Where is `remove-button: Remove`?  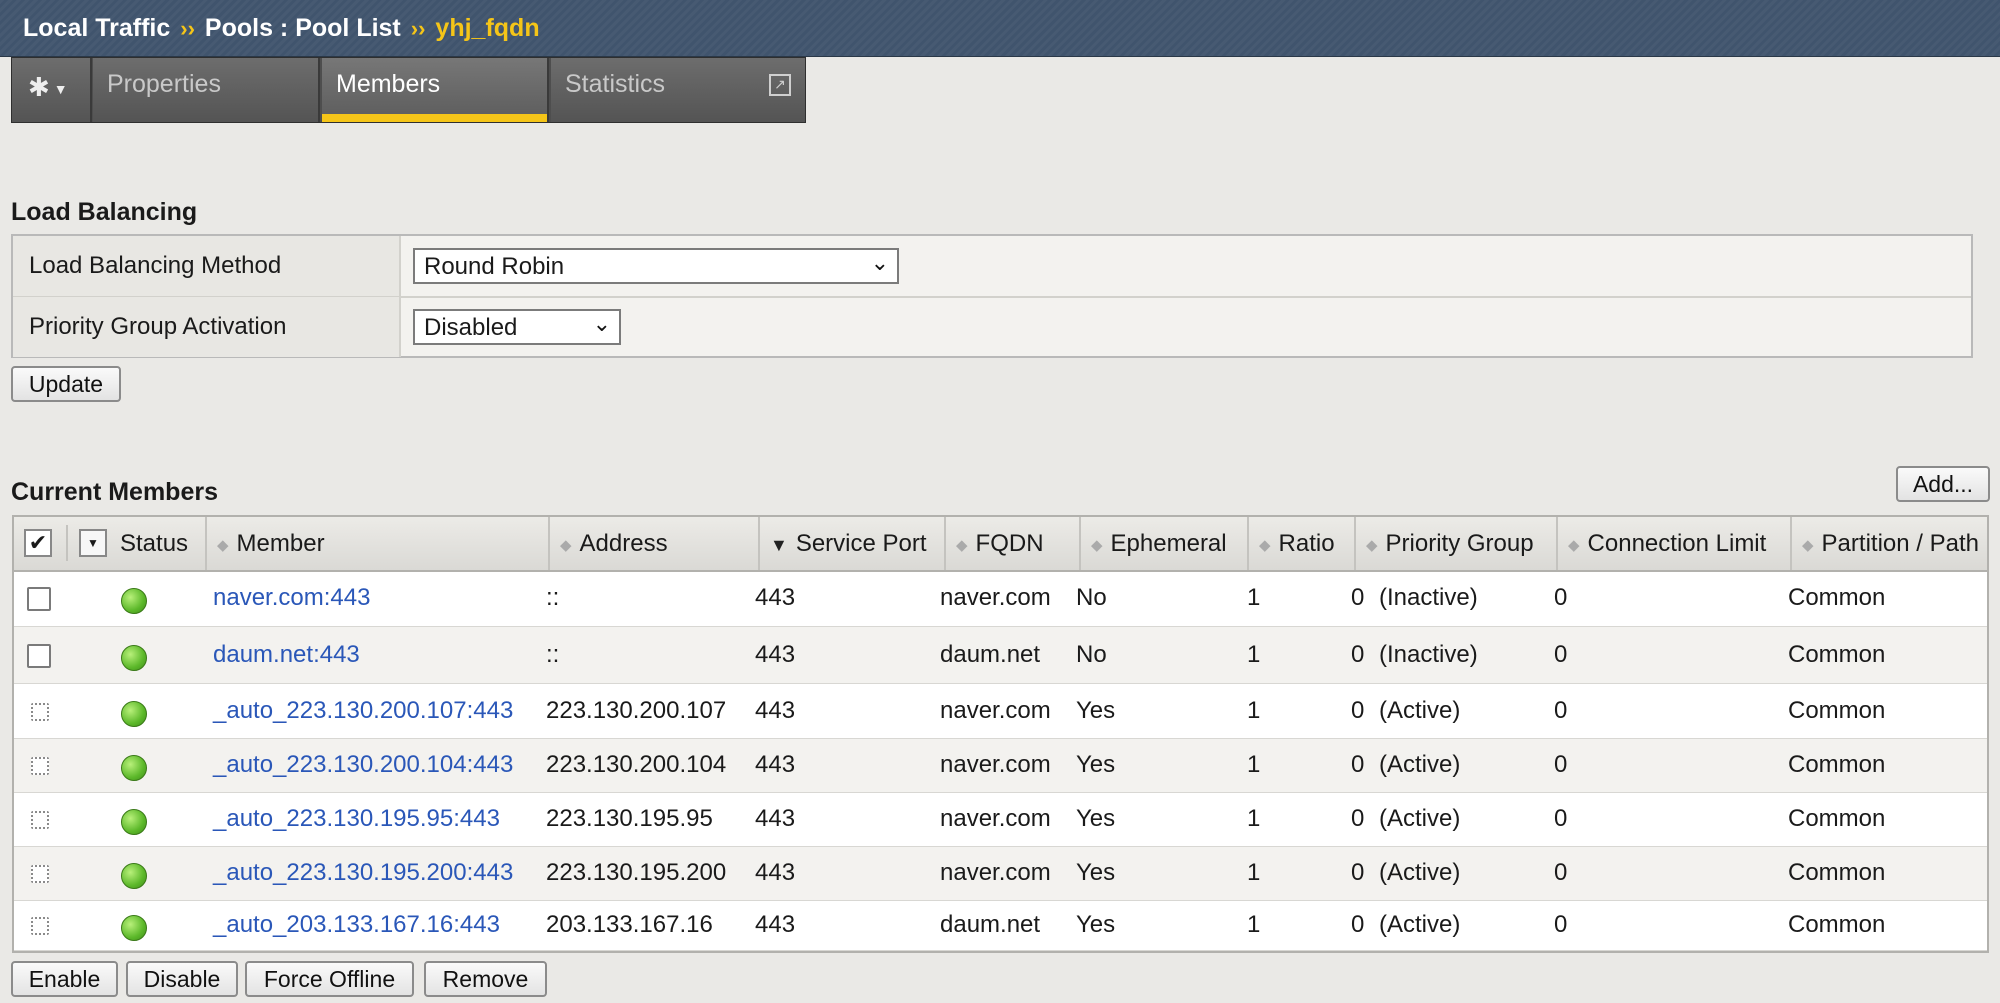
remove-button: Remove is located at coordinates (485, 979).